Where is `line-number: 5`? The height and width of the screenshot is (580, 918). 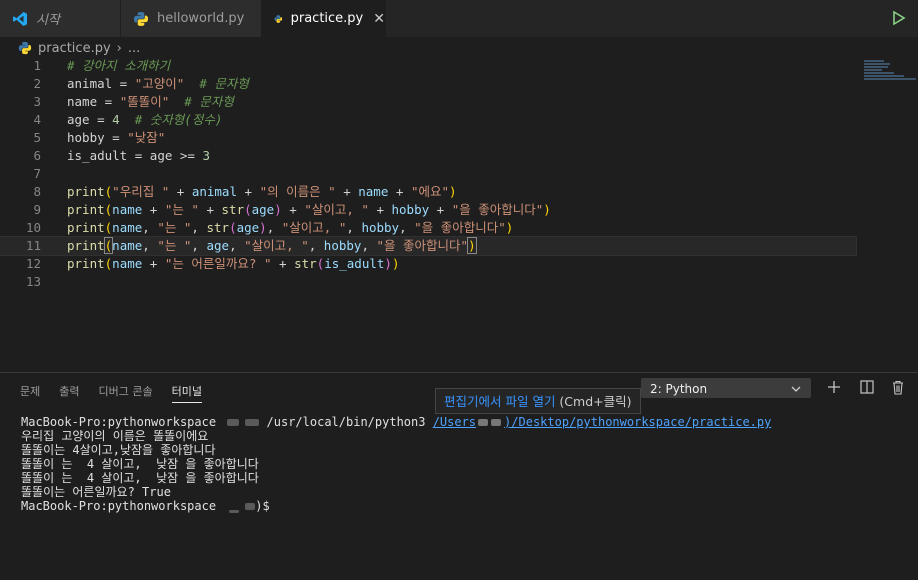
line-number: 5 is located at coordinates (37, 137).